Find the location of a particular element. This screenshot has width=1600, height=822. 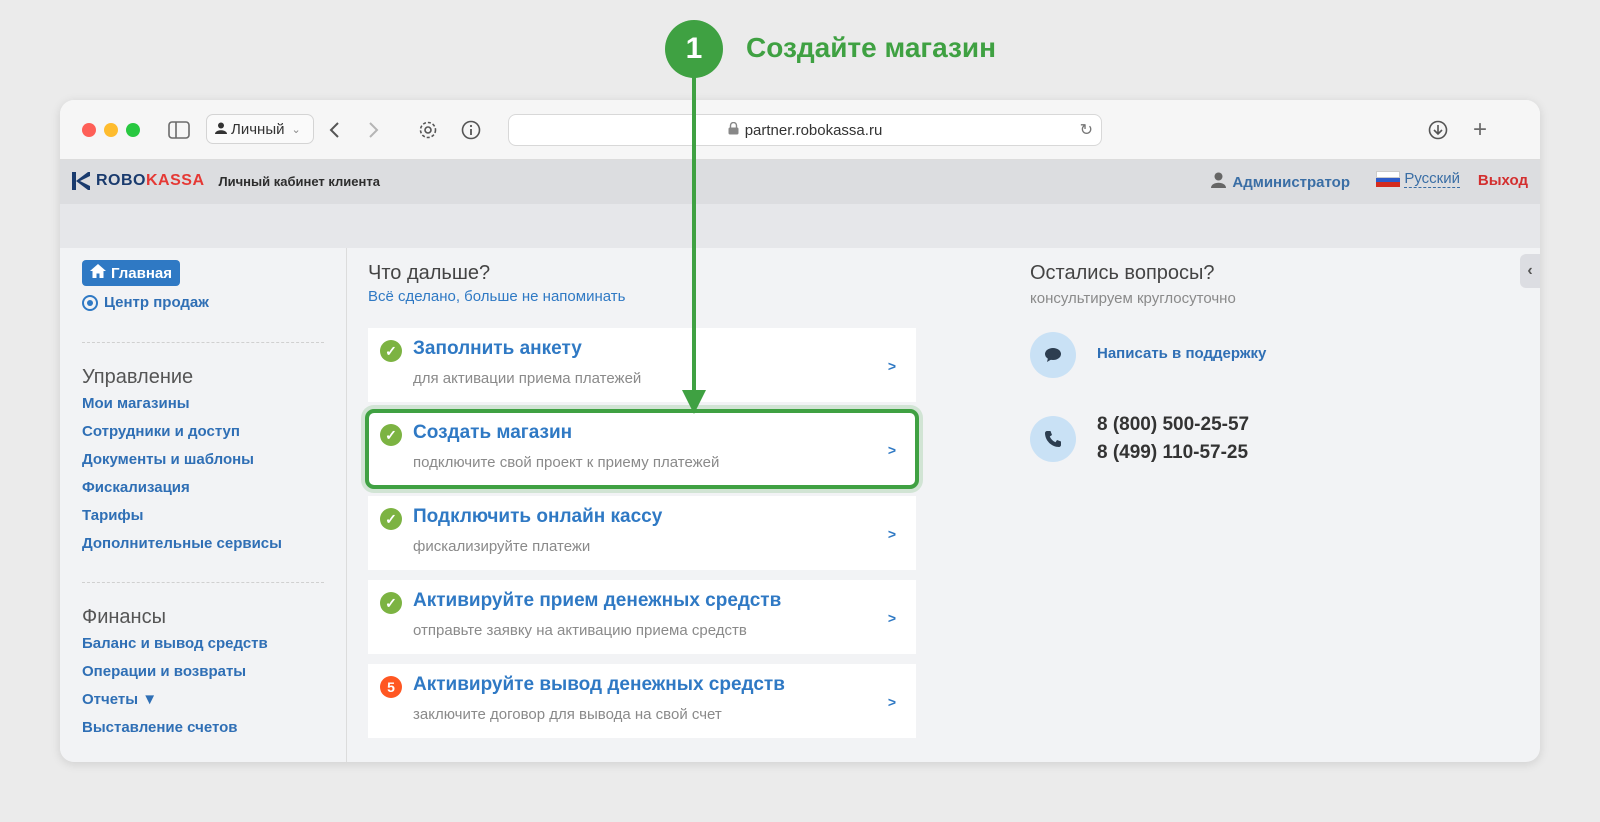

step-title: Заполнить анкету is located at coordinates (497, 348).